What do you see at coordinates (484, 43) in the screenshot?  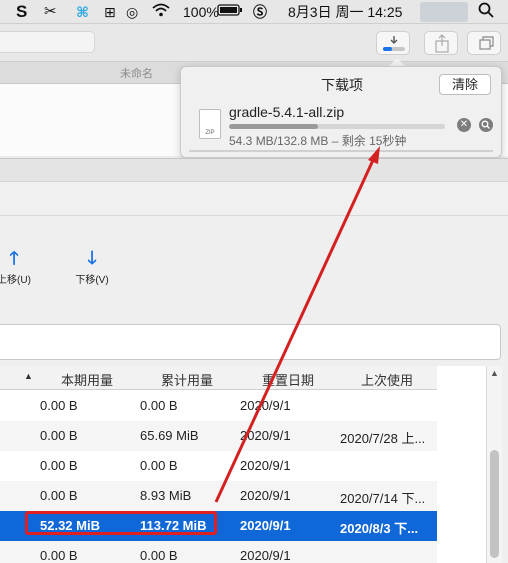 I see `tabs-overview-button` at bounding box center [484, 43].